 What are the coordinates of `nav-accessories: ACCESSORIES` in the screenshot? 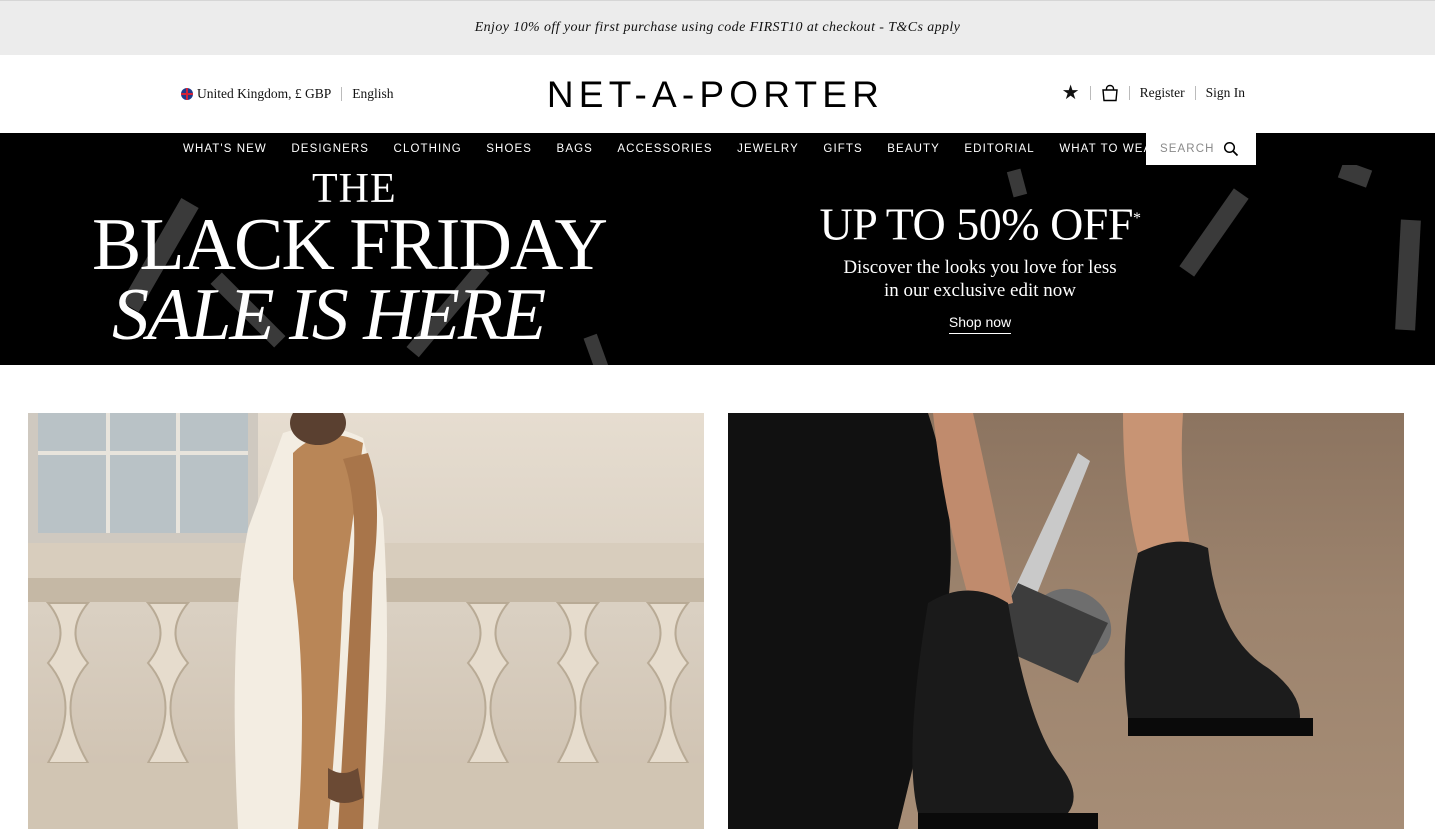 It's located at (664, 149).